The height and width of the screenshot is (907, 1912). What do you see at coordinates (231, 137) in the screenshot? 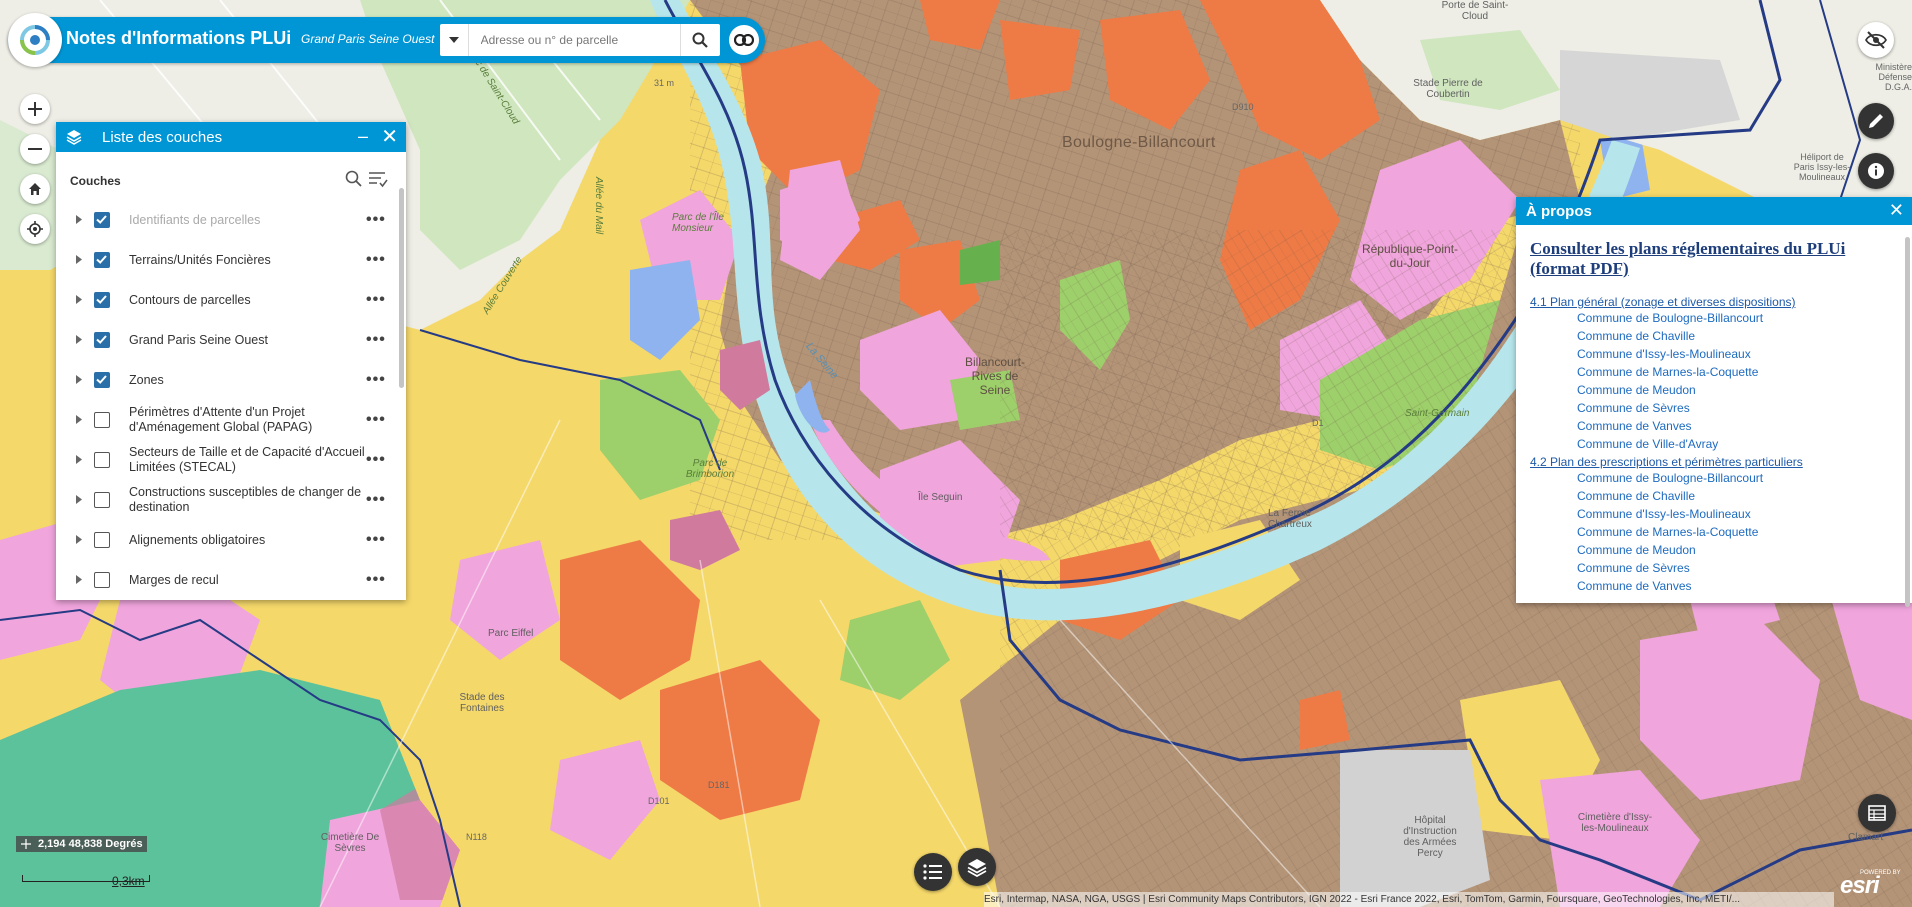
I see `layer-panel-header: Liste des couches – ✕` at bounding box center [231, 137].